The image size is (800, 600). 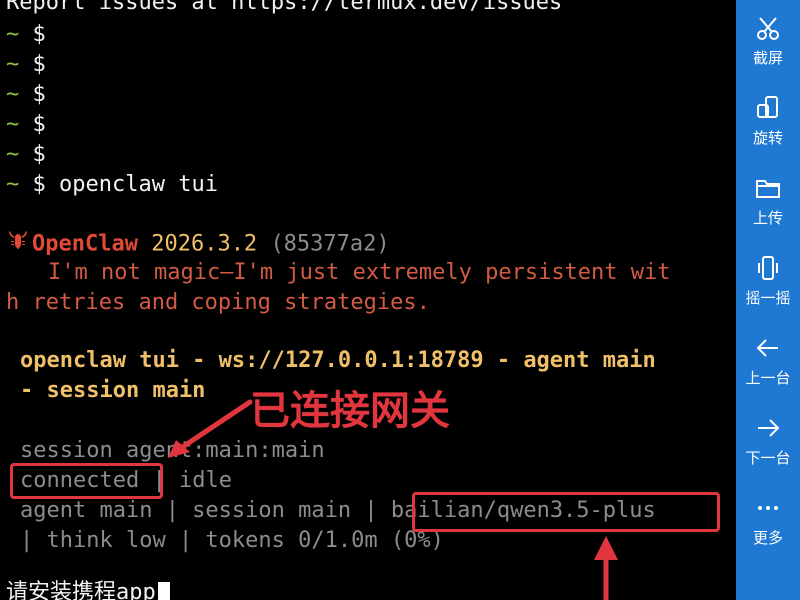 I want to click on control-sidebar: 截屏 旋转 上传 摇一摇 上一台 下一台 更多, so click(x=768, y=300).